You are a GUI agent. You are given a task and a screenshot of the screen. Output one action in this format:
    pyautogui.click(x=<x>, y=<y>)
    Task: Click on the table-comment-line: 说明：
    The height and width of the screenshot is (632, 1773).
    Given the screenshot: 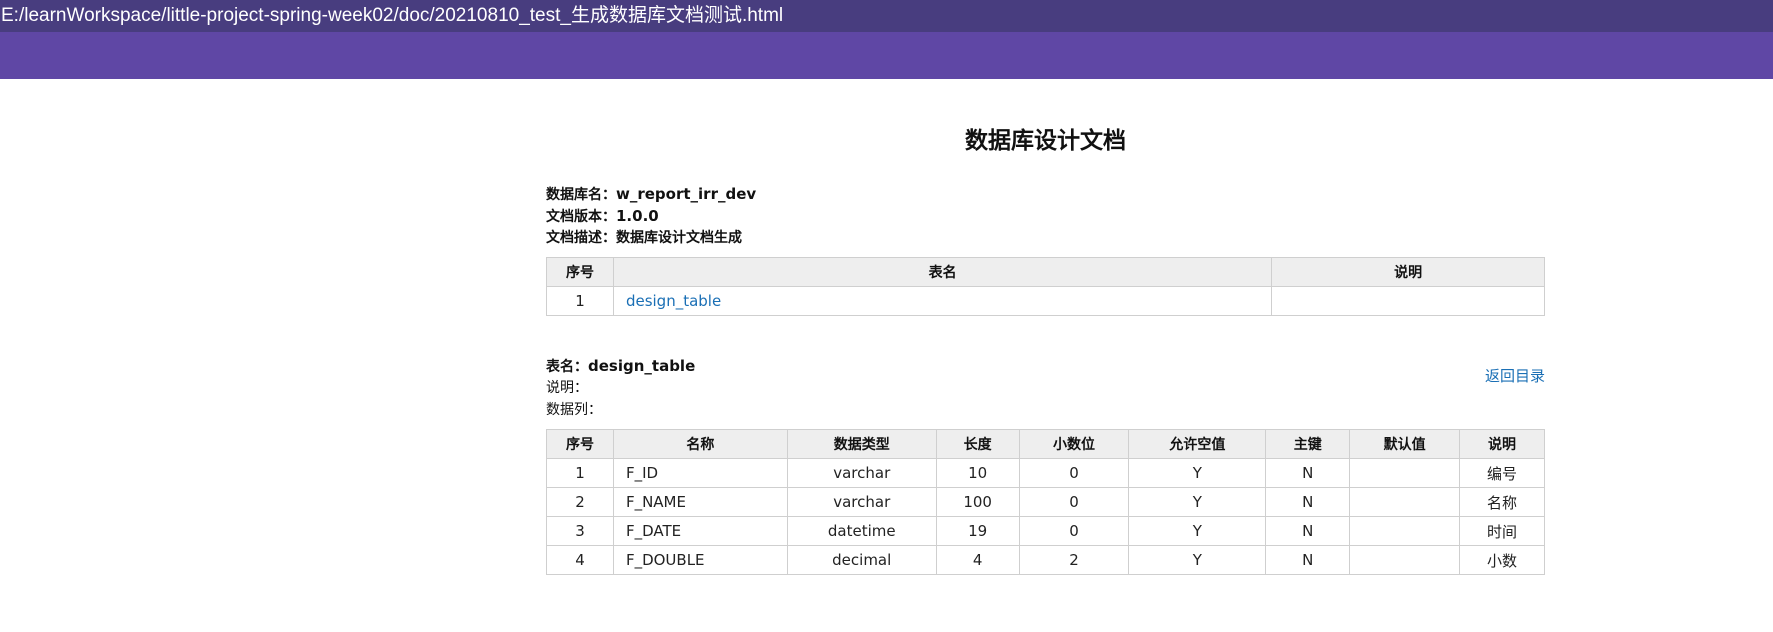 What is the action you would take?
    pyautogui.click(x=567, y=388)
    